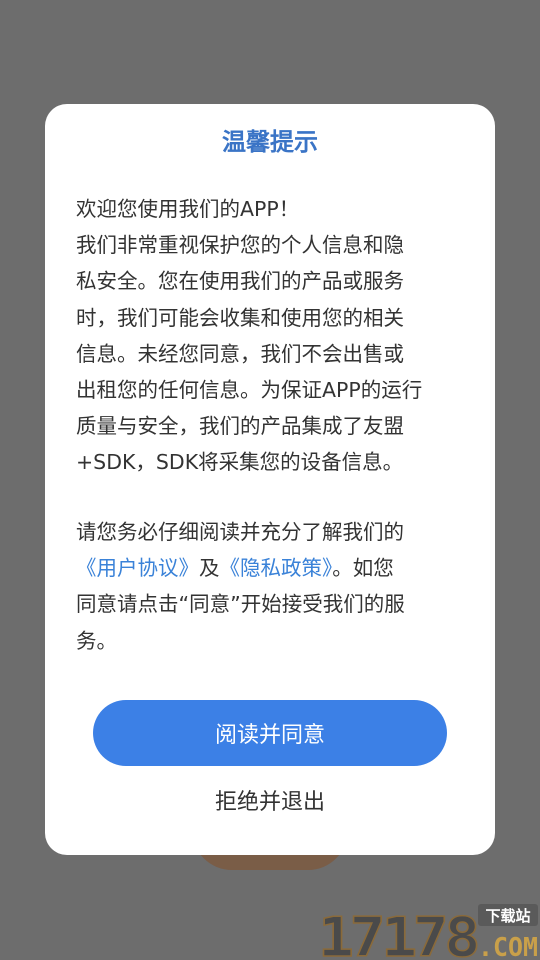 The image size is (540, 960). What do you see at coordinates (363, 568) in the screenshot?
I see `agreement-line-tail: 。如您` at bounding box center [363, 568].